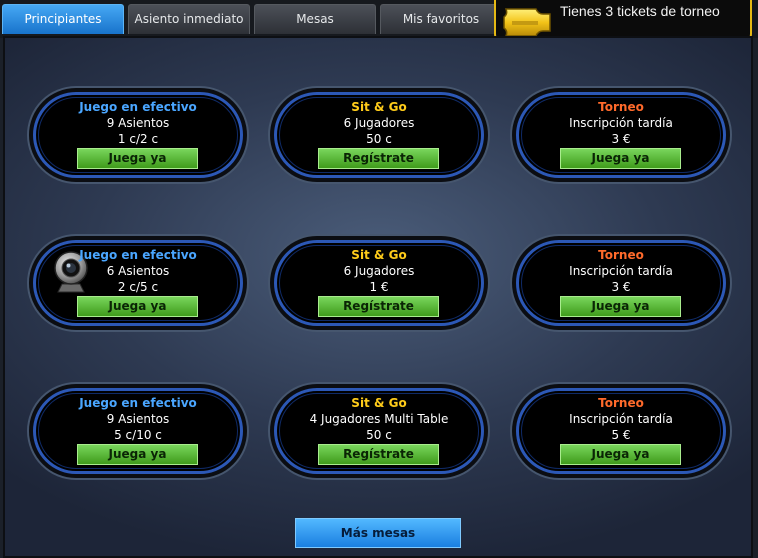 Image resolution: width=758 pixels, height=558 pixels. Describe the element at coordinates (138, 287) in the screenshot. I see `table-stakes: 2 c/5 c` at that location.